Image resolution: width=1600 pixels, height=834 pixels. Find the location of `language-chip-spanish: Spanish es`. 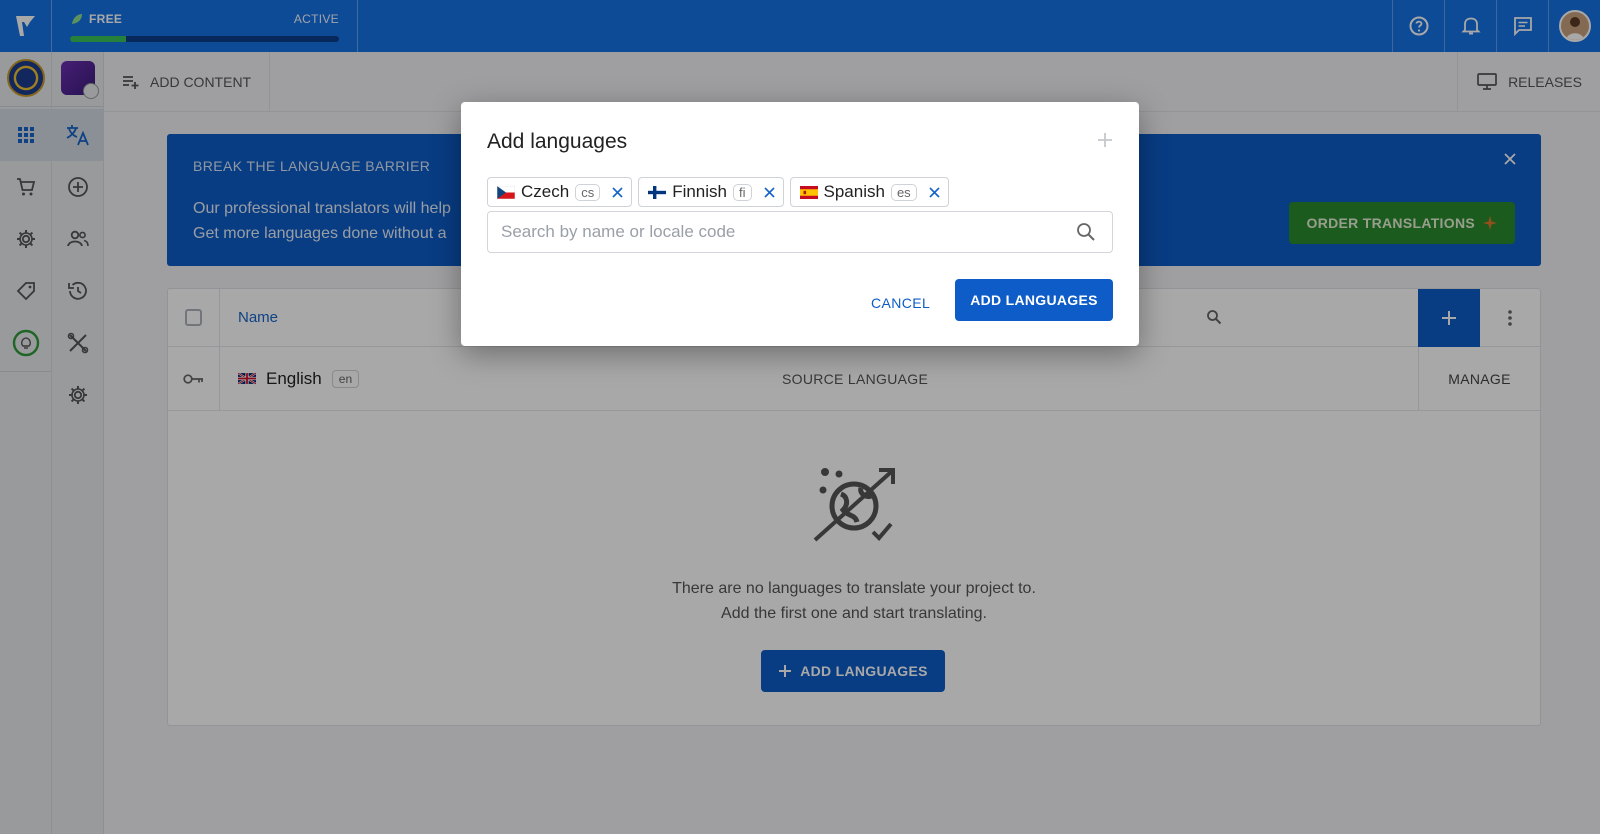

language-chip-spanish: Spanish es is located at coordinates (869, 192).